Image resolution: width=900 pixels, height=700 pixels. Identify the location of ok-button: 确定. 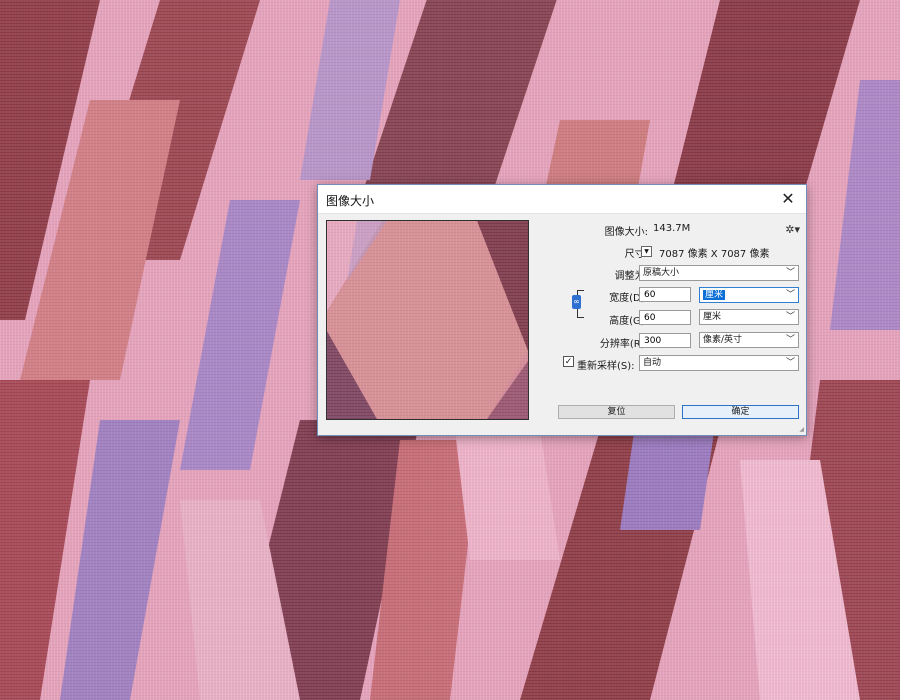
(740, 412).